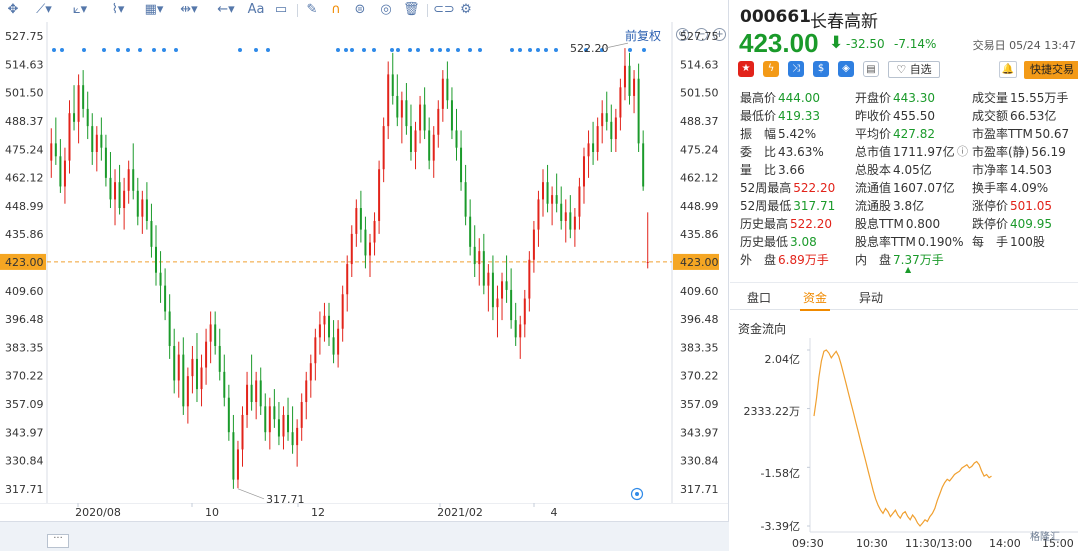 Image resolution: width=1078 pixels, height=551 pixels. I want to click on stats-label: 外 盘, so click(758, 260).